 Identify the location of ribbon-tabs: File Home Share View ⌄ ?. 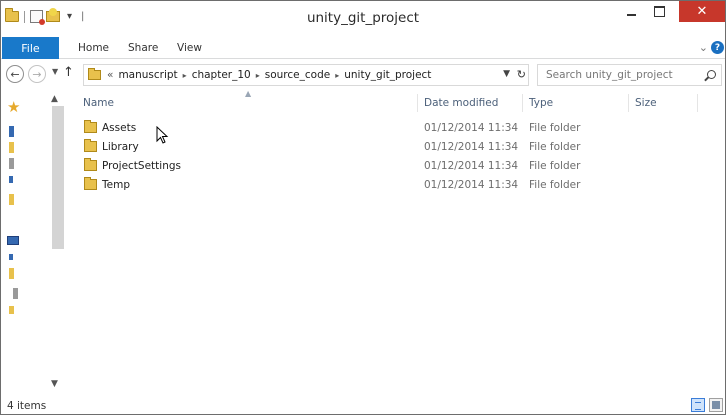
(363, 48).